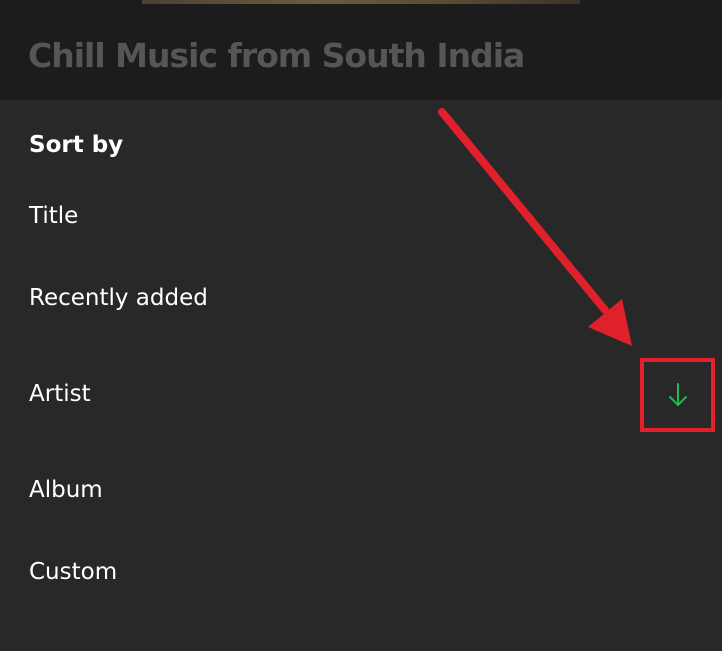 This screenshot has width=722, height=651. I want to click on sort-option-label: Artist, so click(60, 394).